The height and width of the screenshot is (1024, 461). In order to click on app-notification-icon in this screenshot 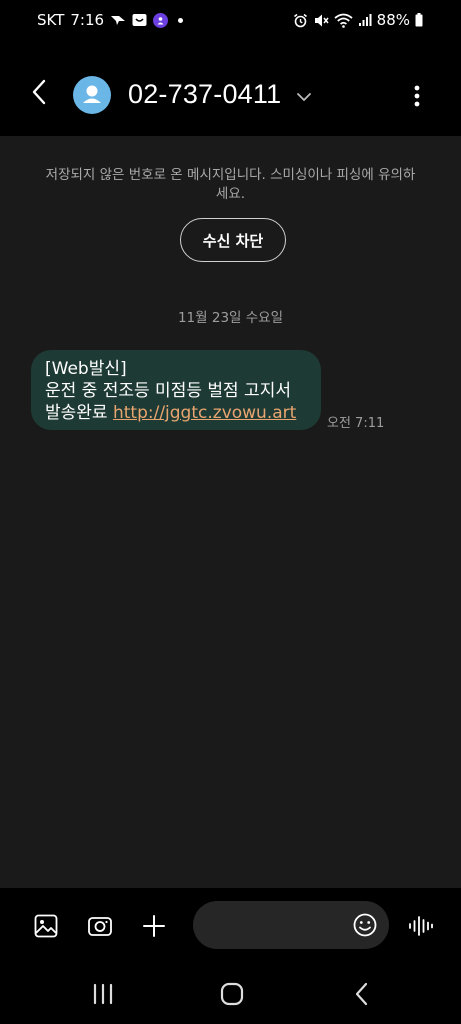, I will do `click(161, 20)`.